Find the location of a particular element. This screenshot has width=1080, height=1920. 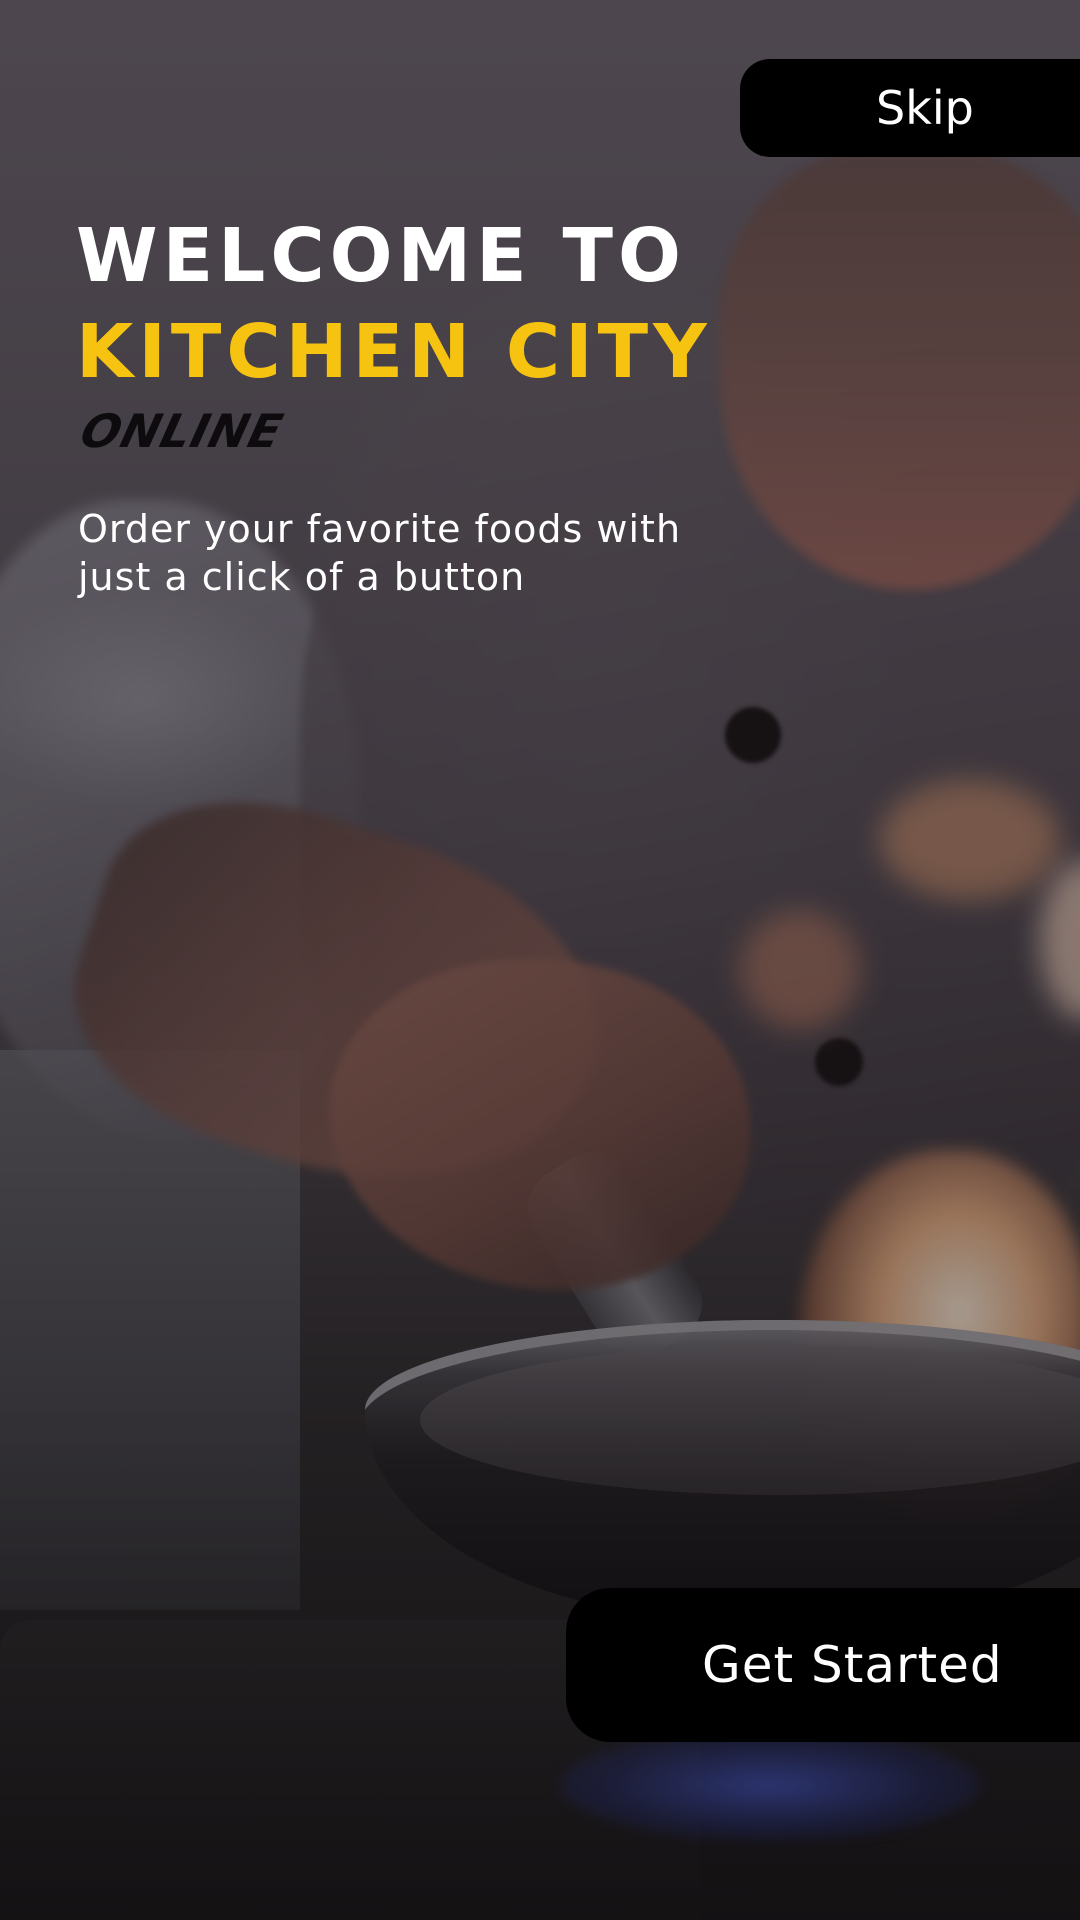

headline-line-brand: KITCHEN CITY is located at coordinates (394, 352).